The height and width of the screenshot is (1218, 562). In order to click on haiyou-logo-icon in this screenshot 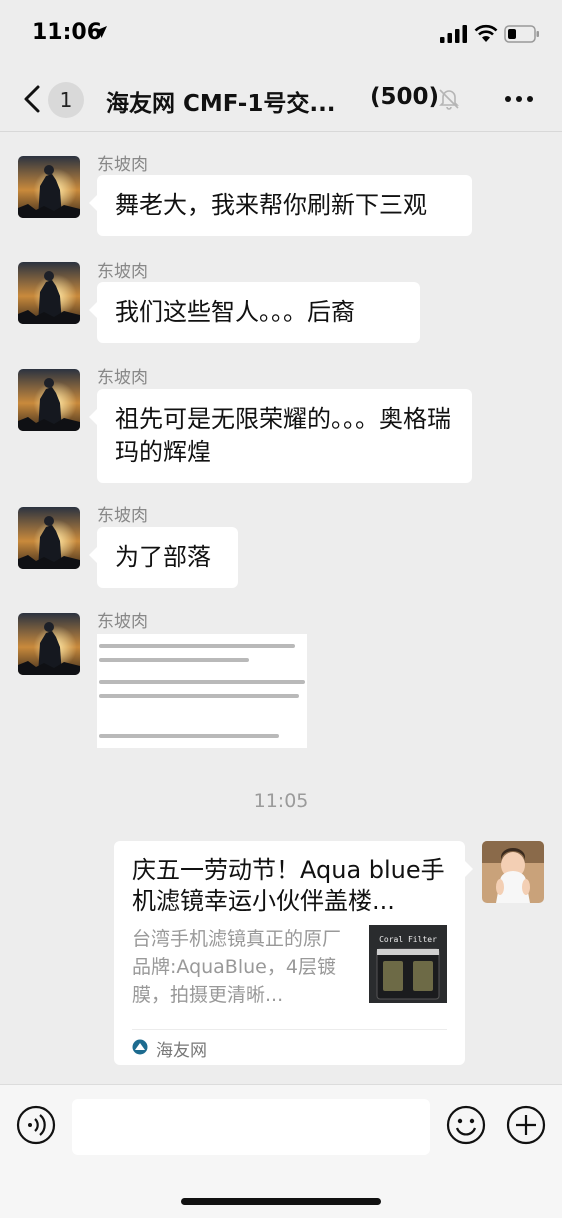, I will do `click(140, 1047)`.